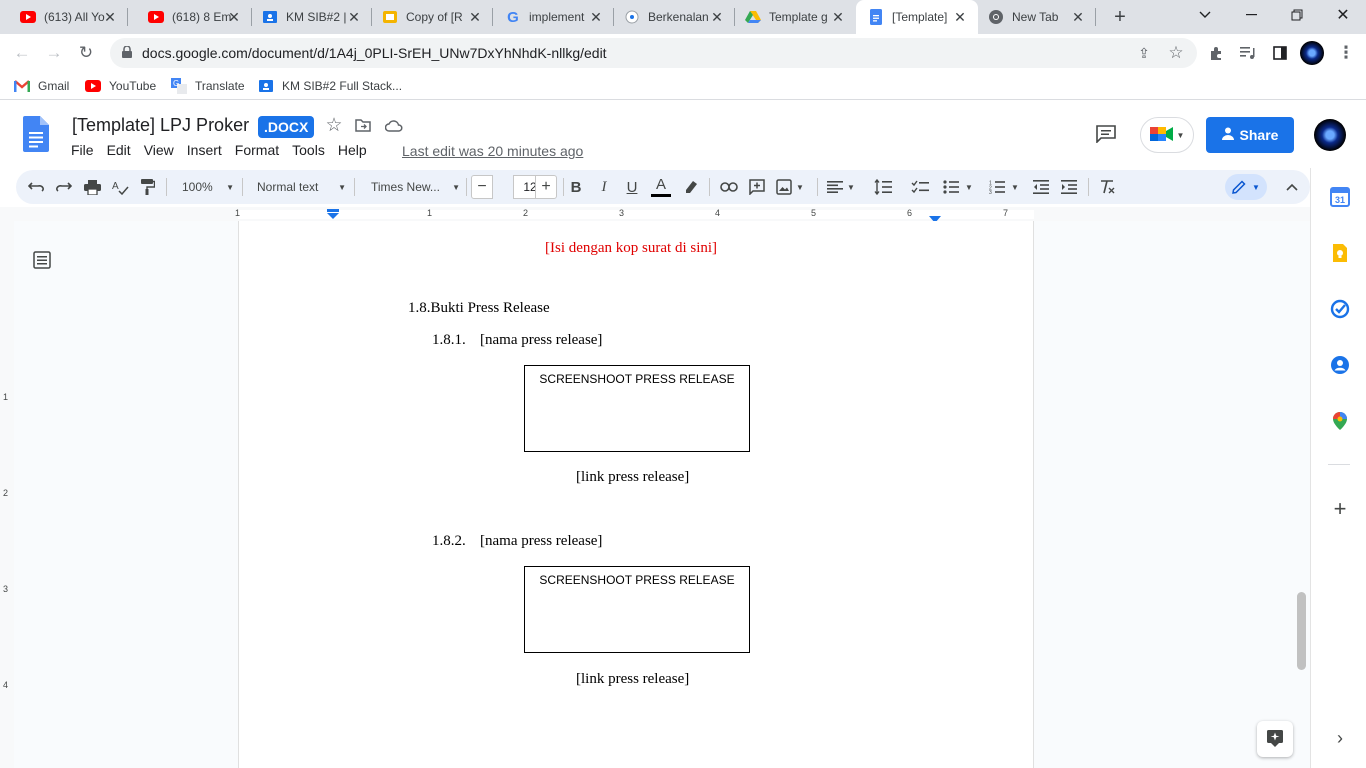 The width and height of the screenshot is (1366, 768). What do you see at coordinates (394, 125) in the screenshot?
I see `cloud-status-icon` at bounding box center [394, 125].